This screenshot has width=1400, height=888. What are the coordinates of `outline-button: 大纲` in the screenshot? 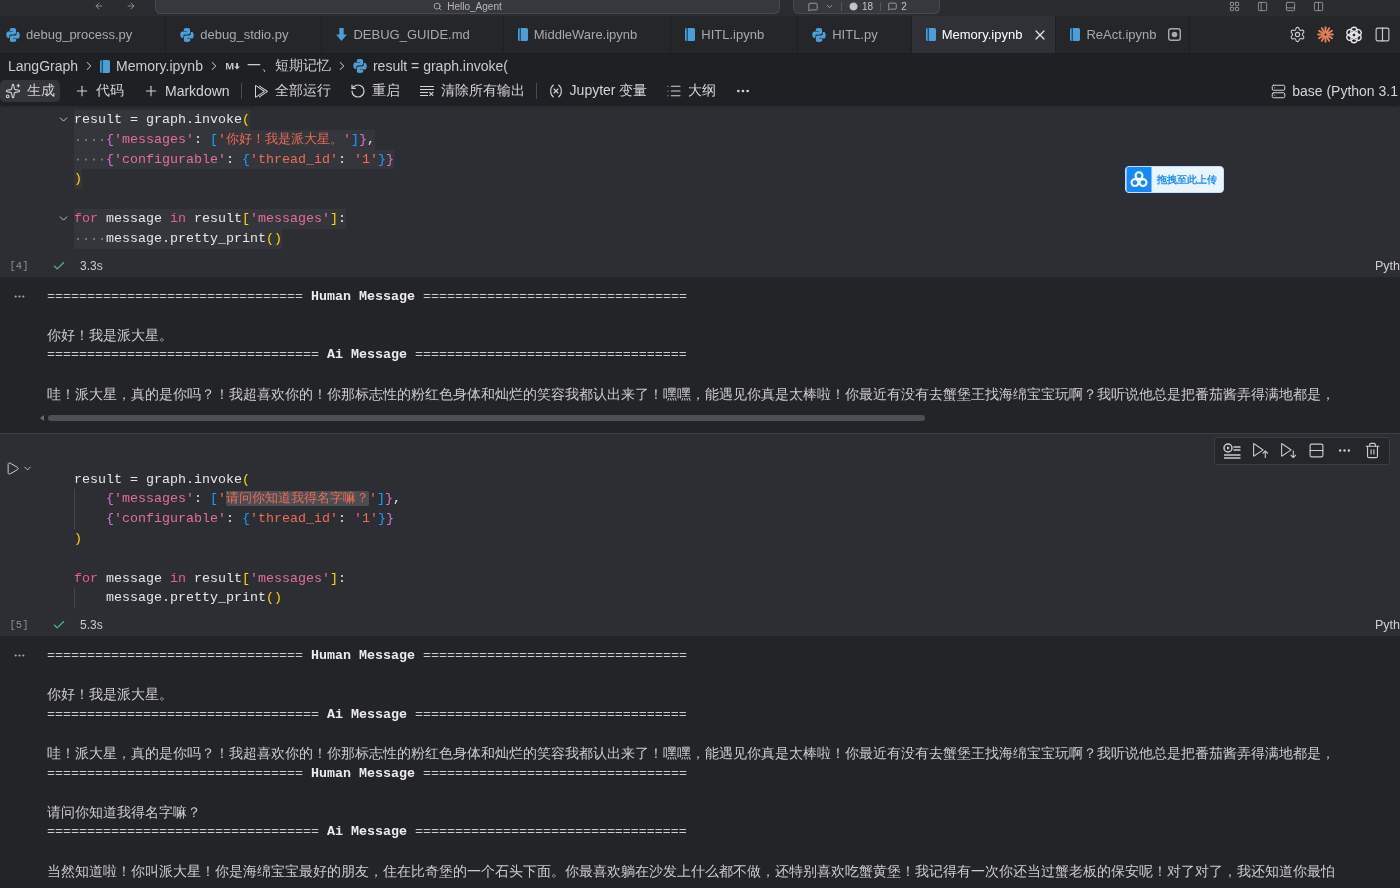 It's located at (691, 91).